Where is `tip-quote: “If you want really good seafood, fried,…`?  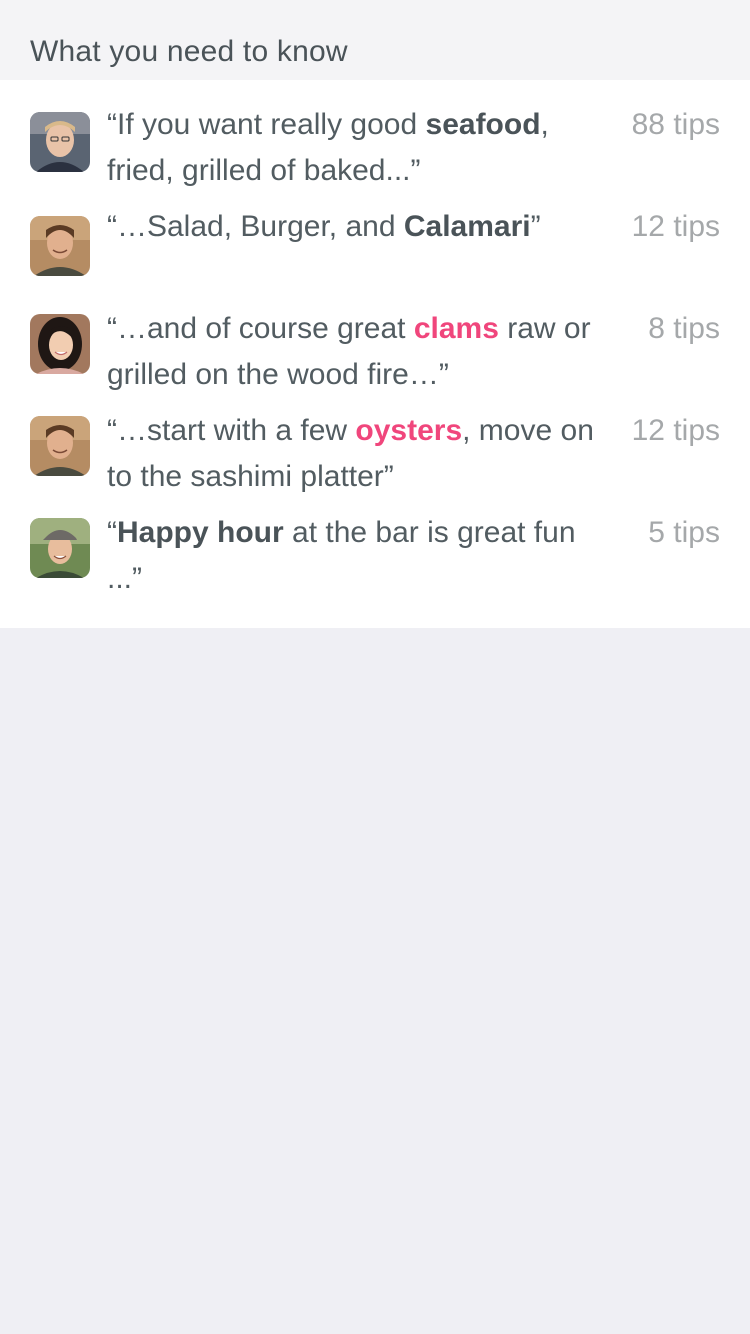
tip-quote: “If you want really good seafood, fried,… is located at coordinates (352, 148).